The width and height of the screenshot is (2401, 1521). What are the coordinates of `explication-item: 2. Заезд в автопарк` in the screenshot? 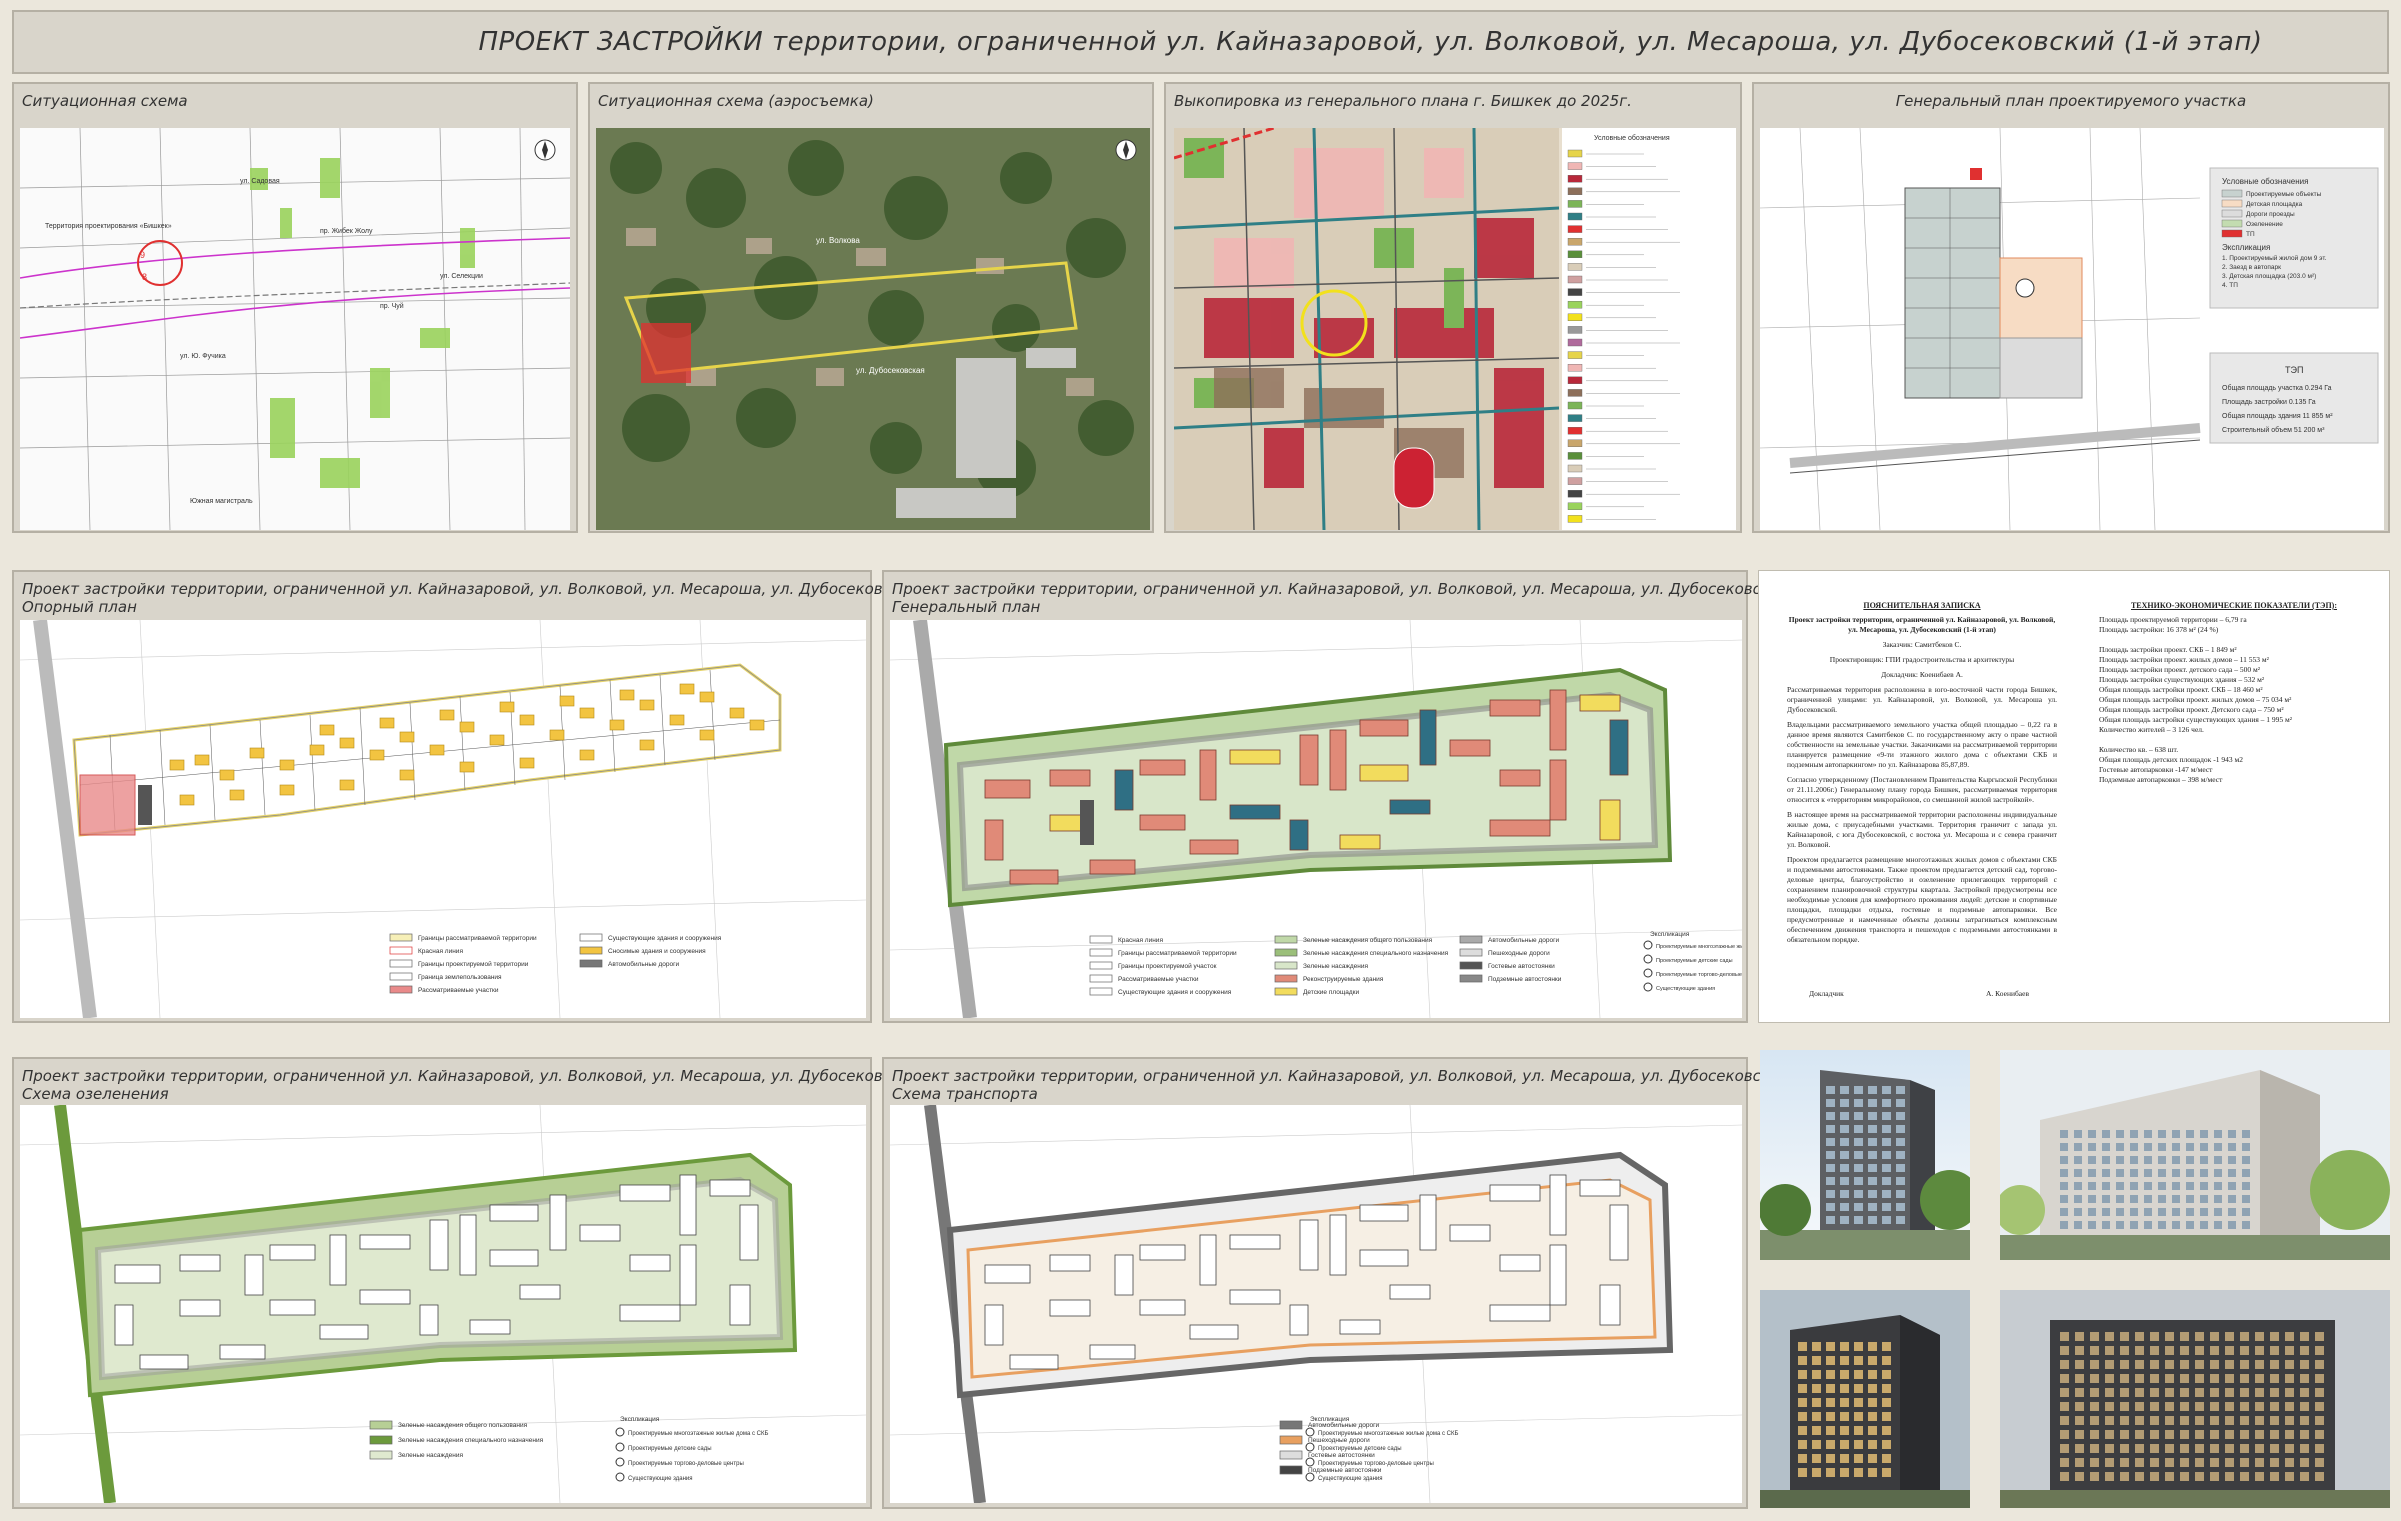 It's located at (2251, 267).